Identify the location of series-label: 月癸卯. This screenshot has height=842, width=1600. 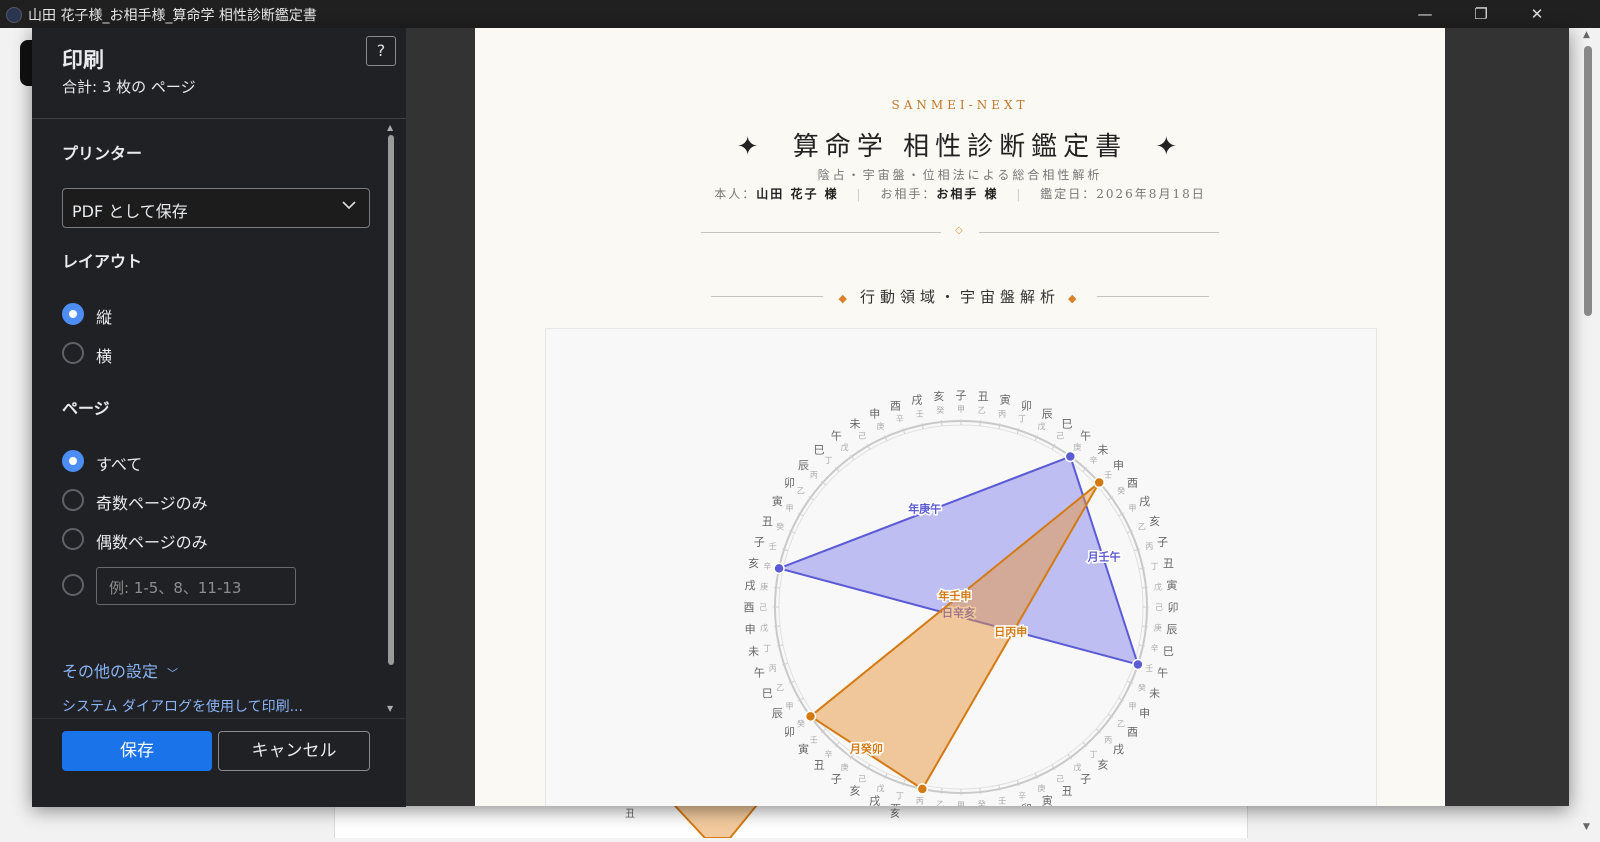
(866, 749).